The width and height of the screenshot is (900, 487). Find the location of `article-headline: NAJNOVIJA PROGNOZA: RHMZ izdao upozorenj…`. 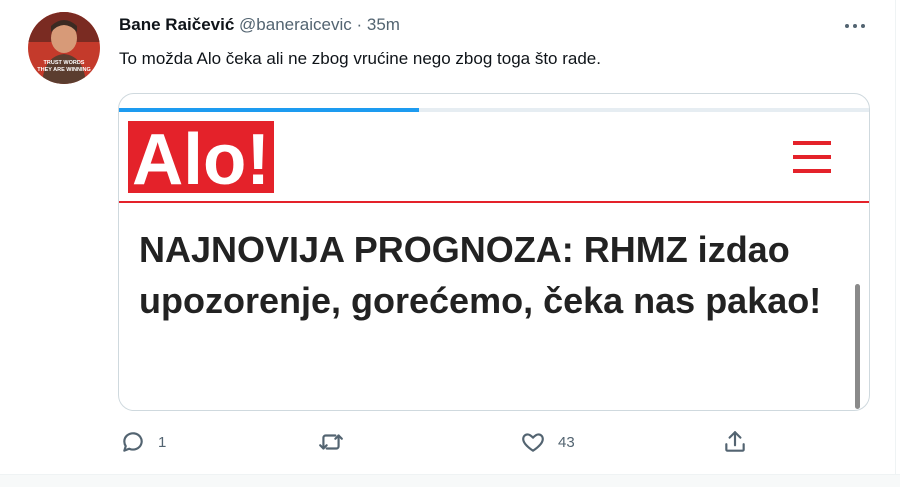

article-headline: NAJNOVIJA PROGNOZA: RHMZ izdao upozorenj… is located at coordinates (480, 275).